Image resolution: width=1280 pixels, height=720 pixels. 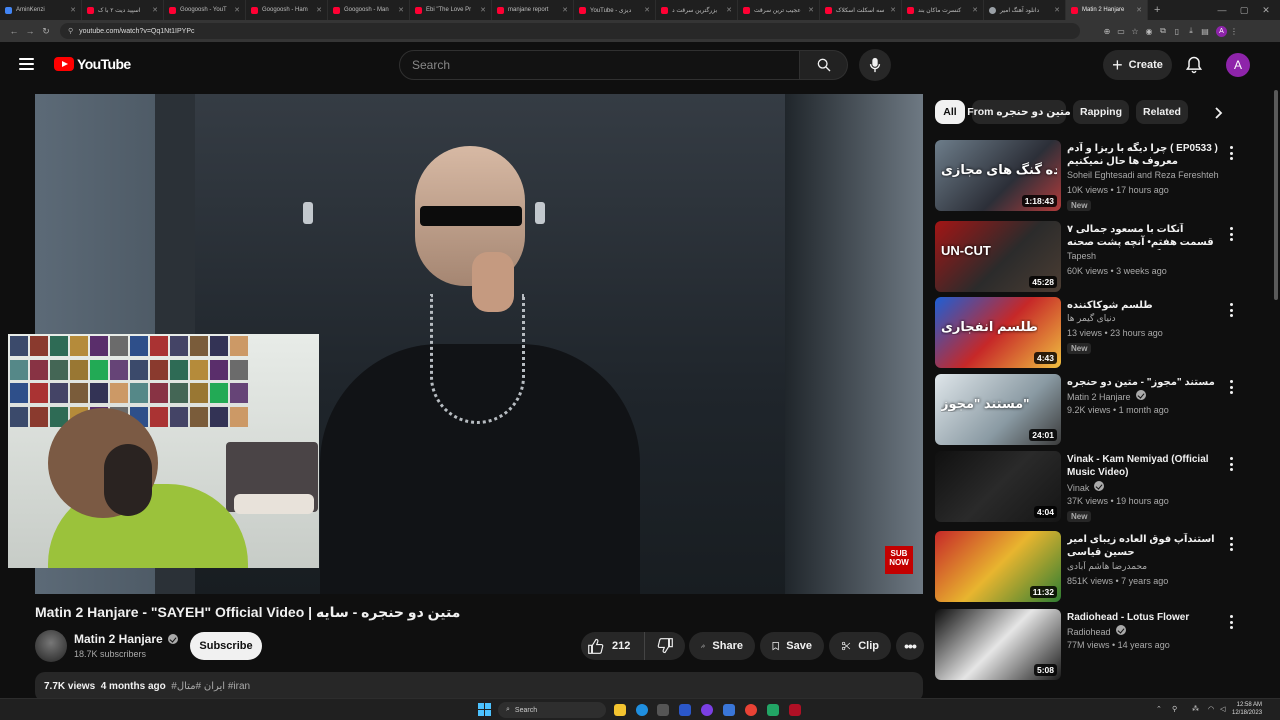 I want to click on windows-start-icon, so click(x=484, y=709).